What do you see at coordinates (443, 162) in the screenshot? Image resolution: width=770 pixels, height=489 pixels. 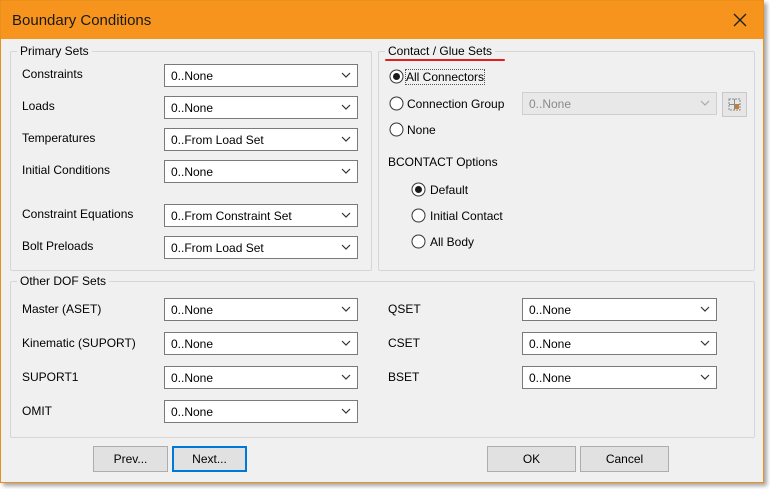 I see `bcontact-options-label: BCONTACT Options` at bounding box center [443, 162].